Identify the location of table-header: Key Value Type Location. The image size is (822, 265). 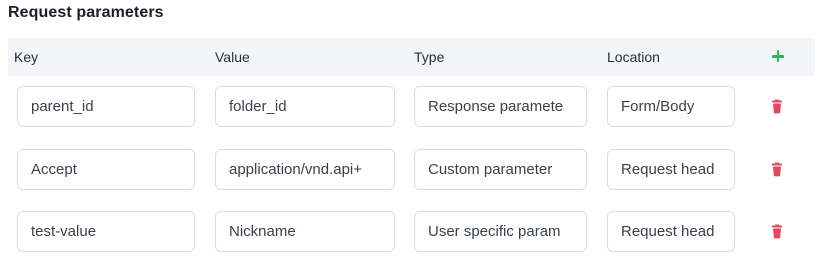
(411, 57).